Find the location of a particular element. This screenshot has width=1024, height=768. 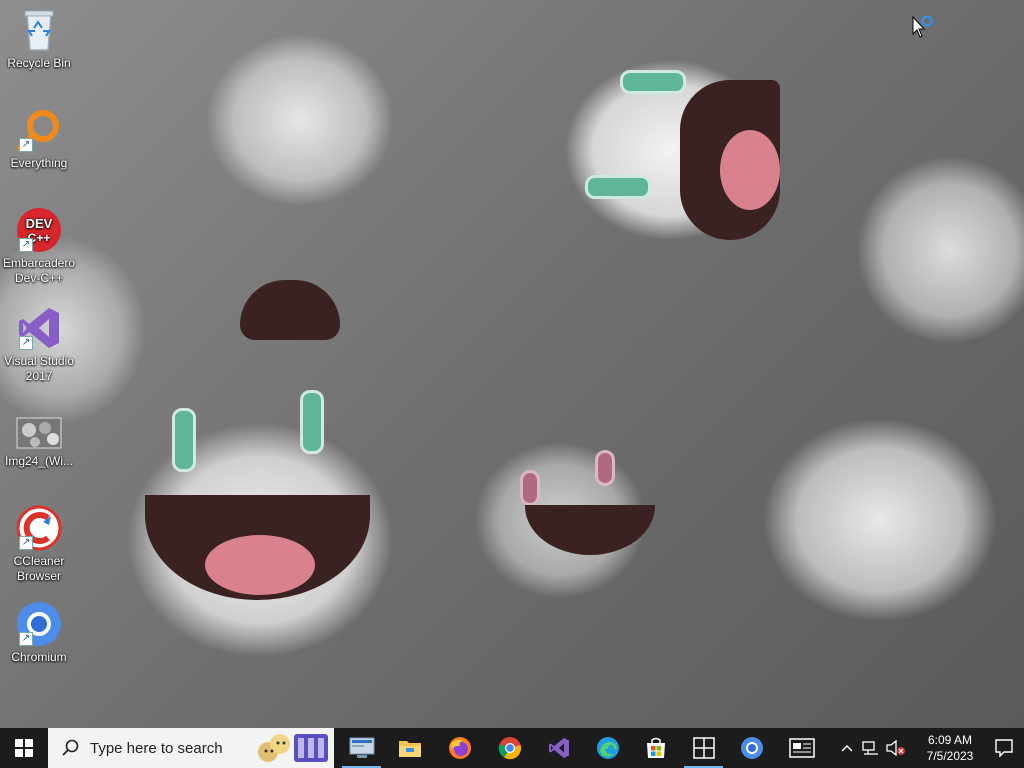

taskbar-file-explorer is located at coordinates (409, 748).